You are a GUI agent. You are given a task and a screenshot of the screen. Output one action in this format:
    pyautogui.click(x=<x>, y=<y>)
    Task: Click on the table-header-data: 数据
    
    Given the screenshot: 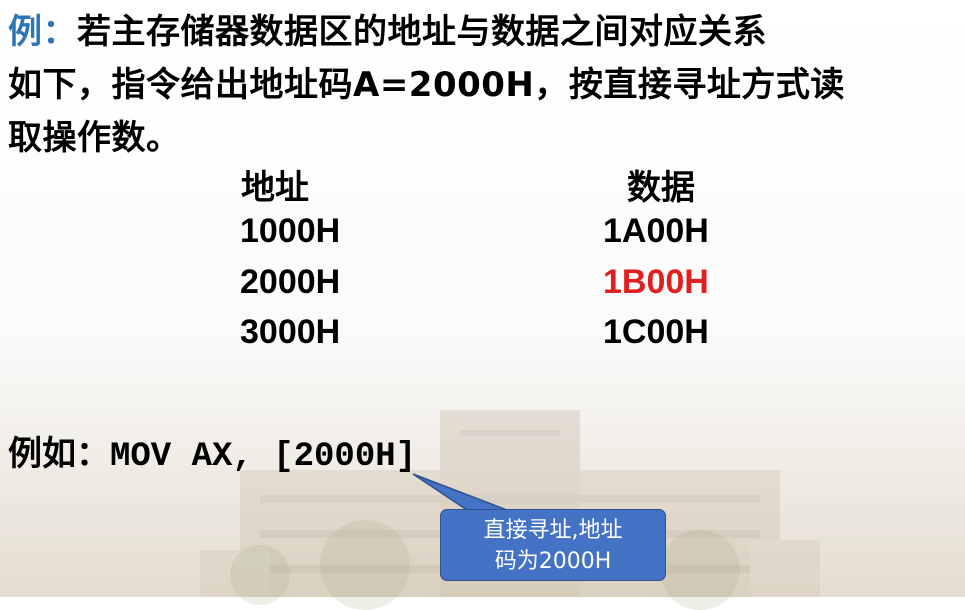 What is the action you would take?
    pyautogui.click(x=661, y=188)
    